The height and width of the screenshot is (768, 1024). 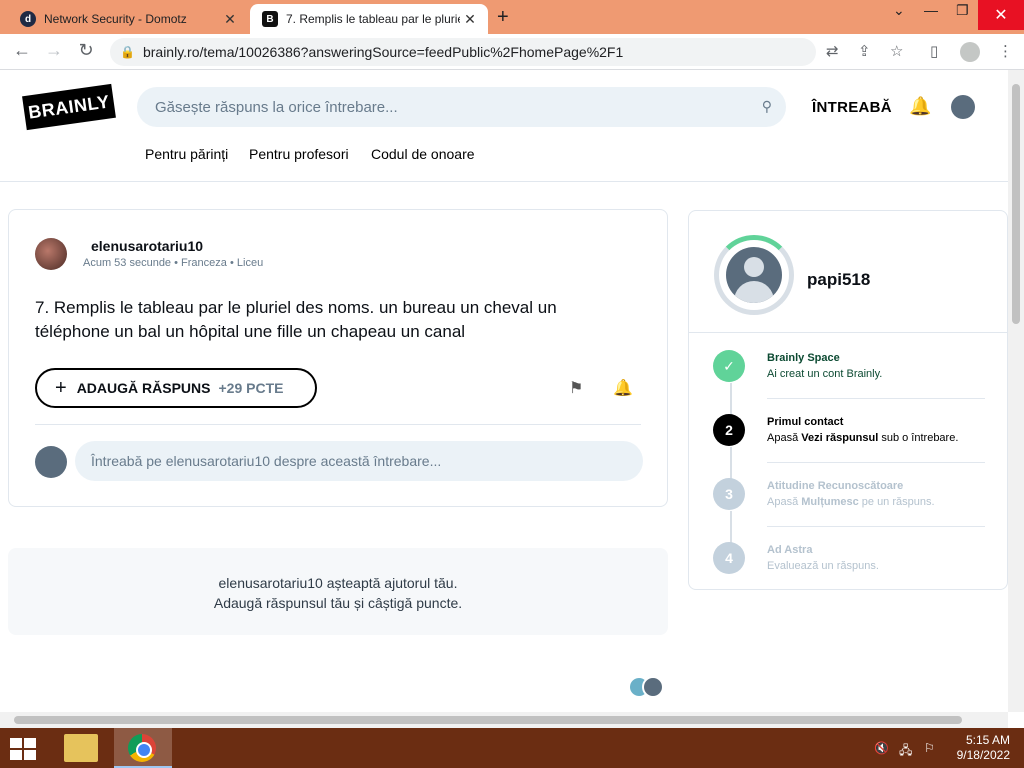 I want to click on notifications-bell-icon: 🔔, so click(x=920, y=106).